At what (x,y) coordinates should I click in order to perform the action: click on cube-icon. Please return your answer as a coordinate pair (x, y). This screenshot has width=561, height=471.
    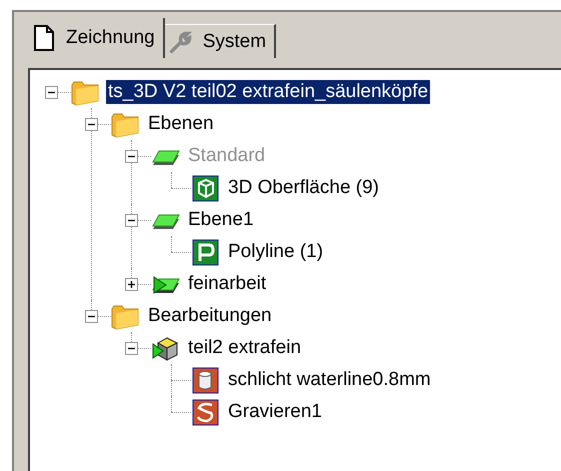
    Looking at the image, I should click on (205, 188).